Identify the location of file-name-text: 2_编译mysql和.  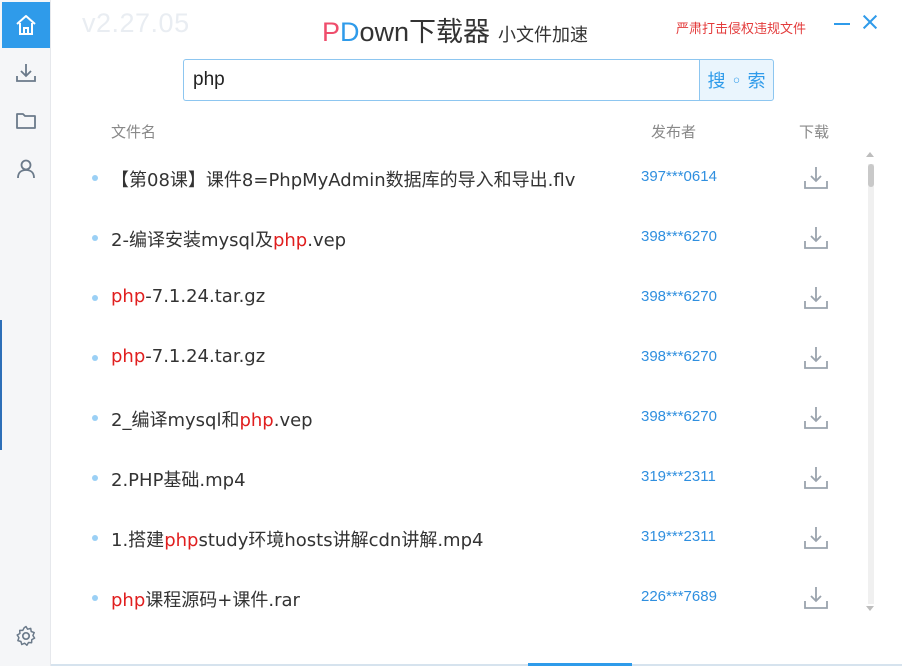
(175, 420).